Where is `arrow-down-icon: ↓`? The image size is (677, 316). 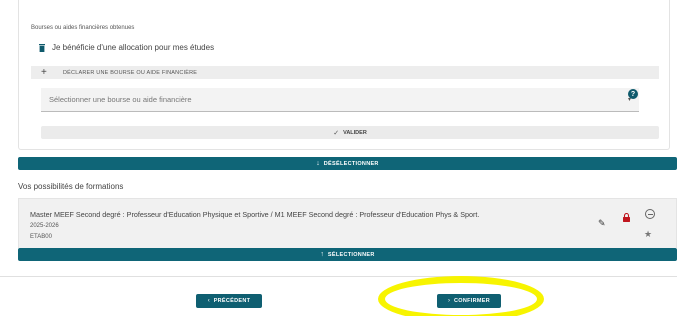 arrow-down-icon: ↓ is located at coordinates (318, 163).